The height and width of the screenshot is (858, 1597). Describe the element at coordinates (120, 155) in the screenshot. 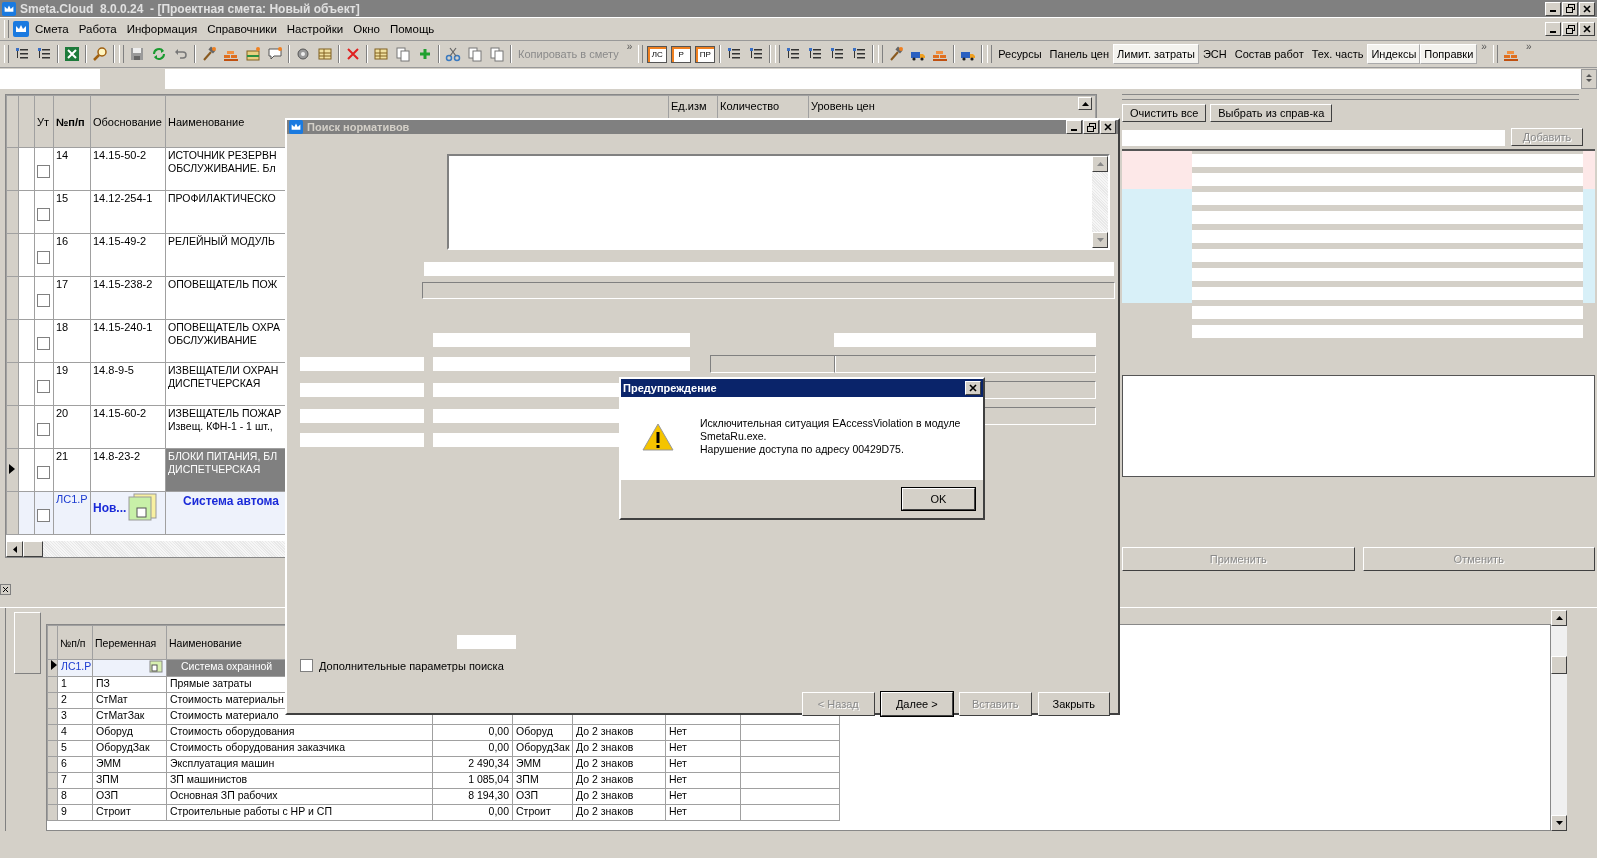

I see `code-cell: 14.15-50-2` at that location.